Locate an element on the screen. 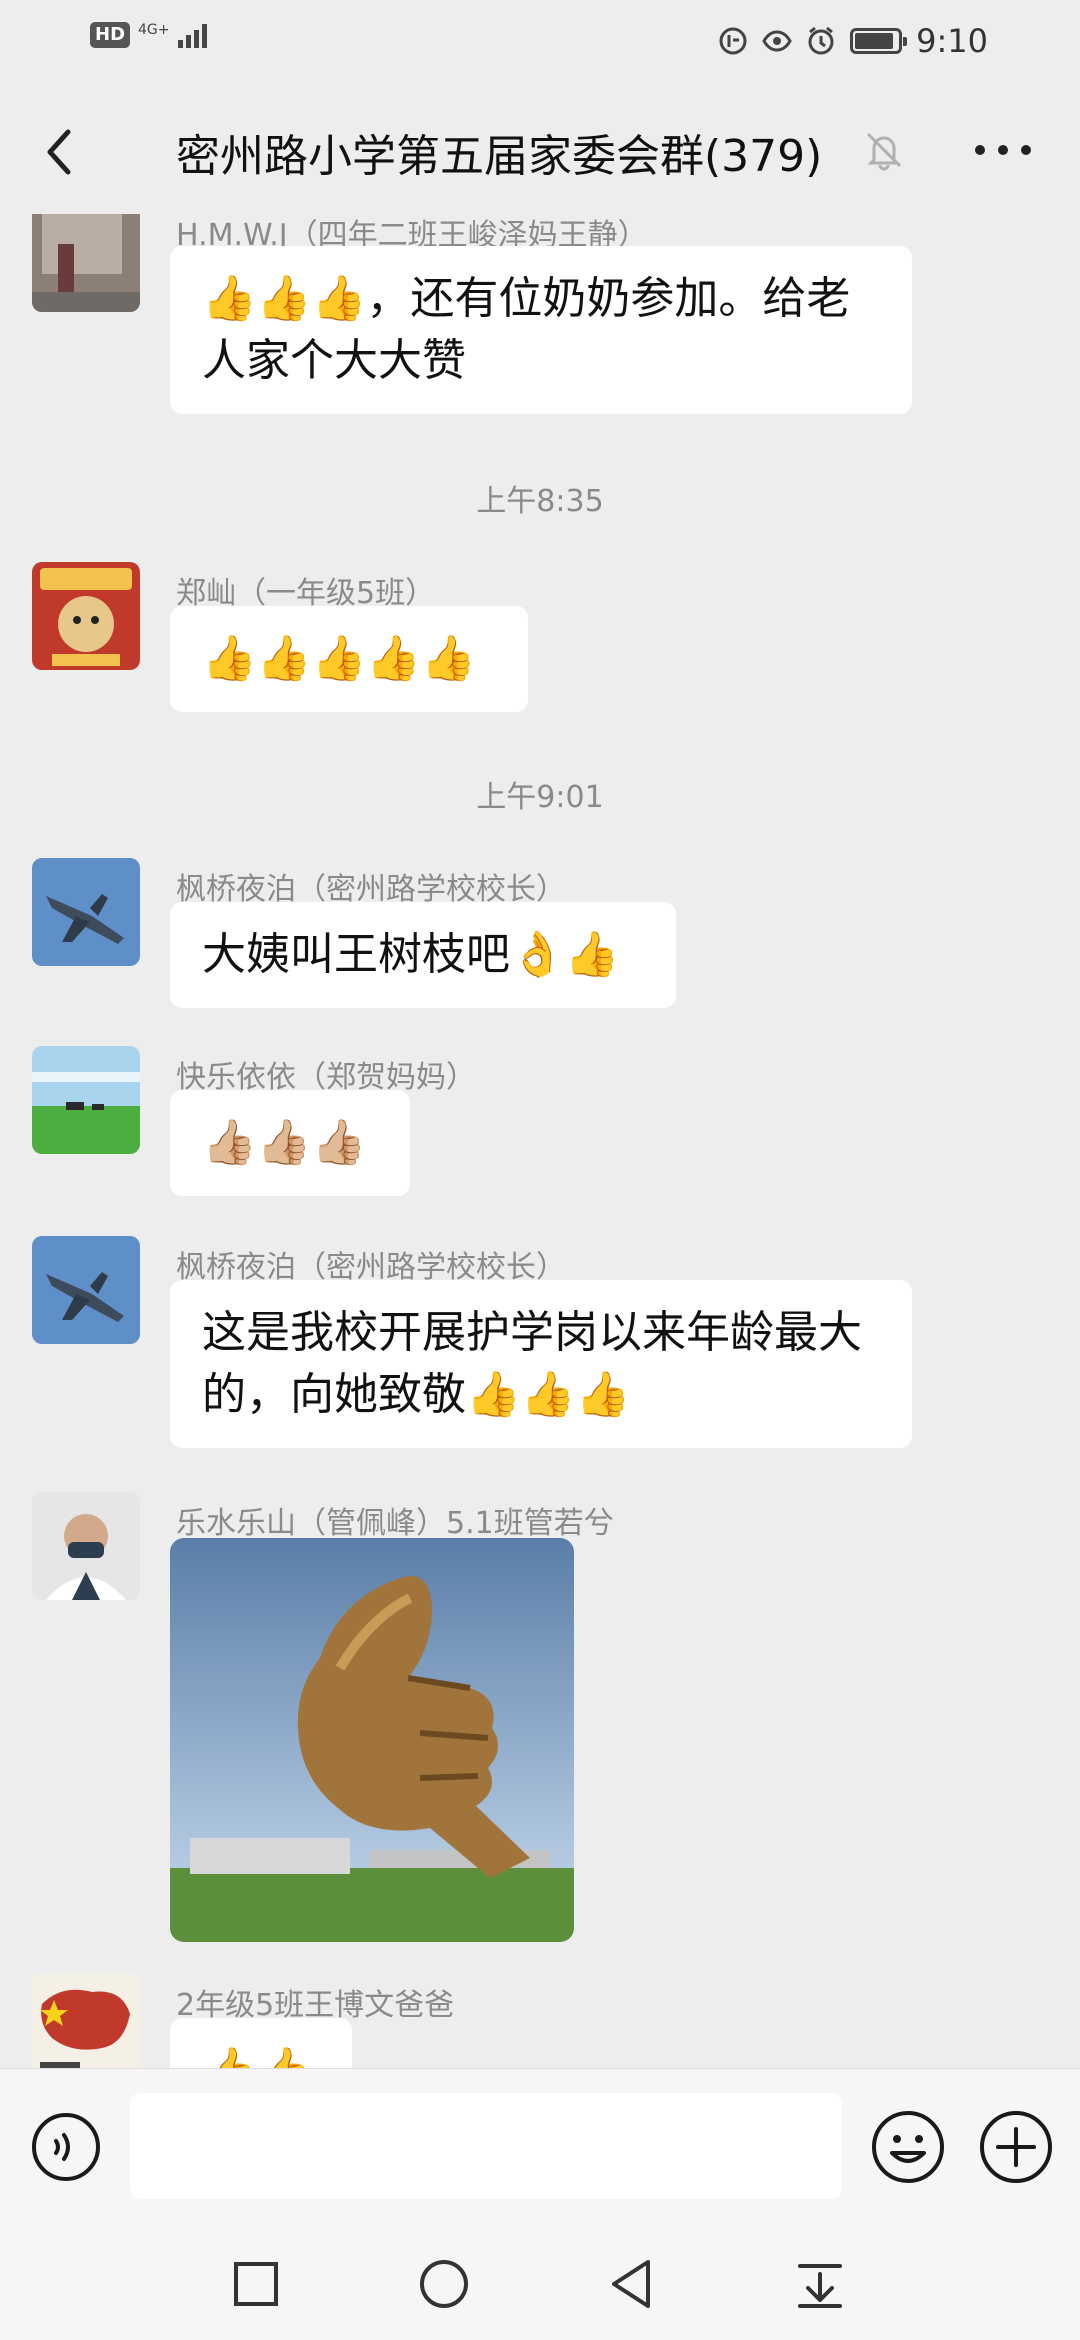  message-input is located at coordinates (486, 2146).